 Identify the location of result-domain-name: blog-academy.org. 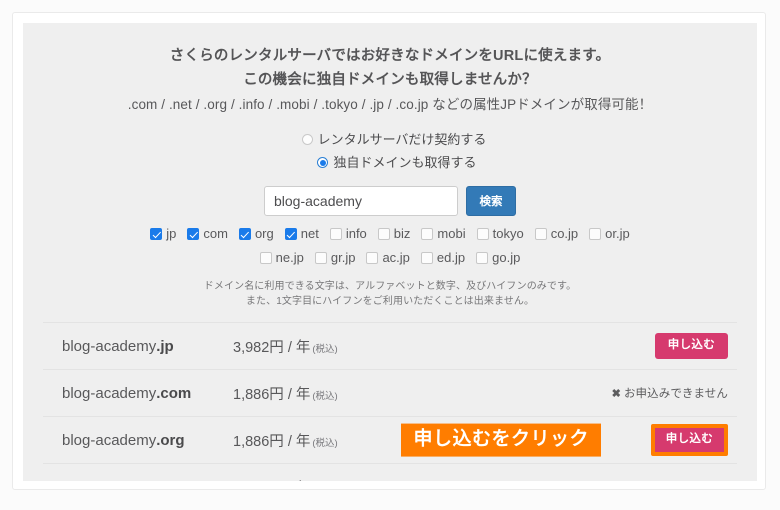
(138, 440).